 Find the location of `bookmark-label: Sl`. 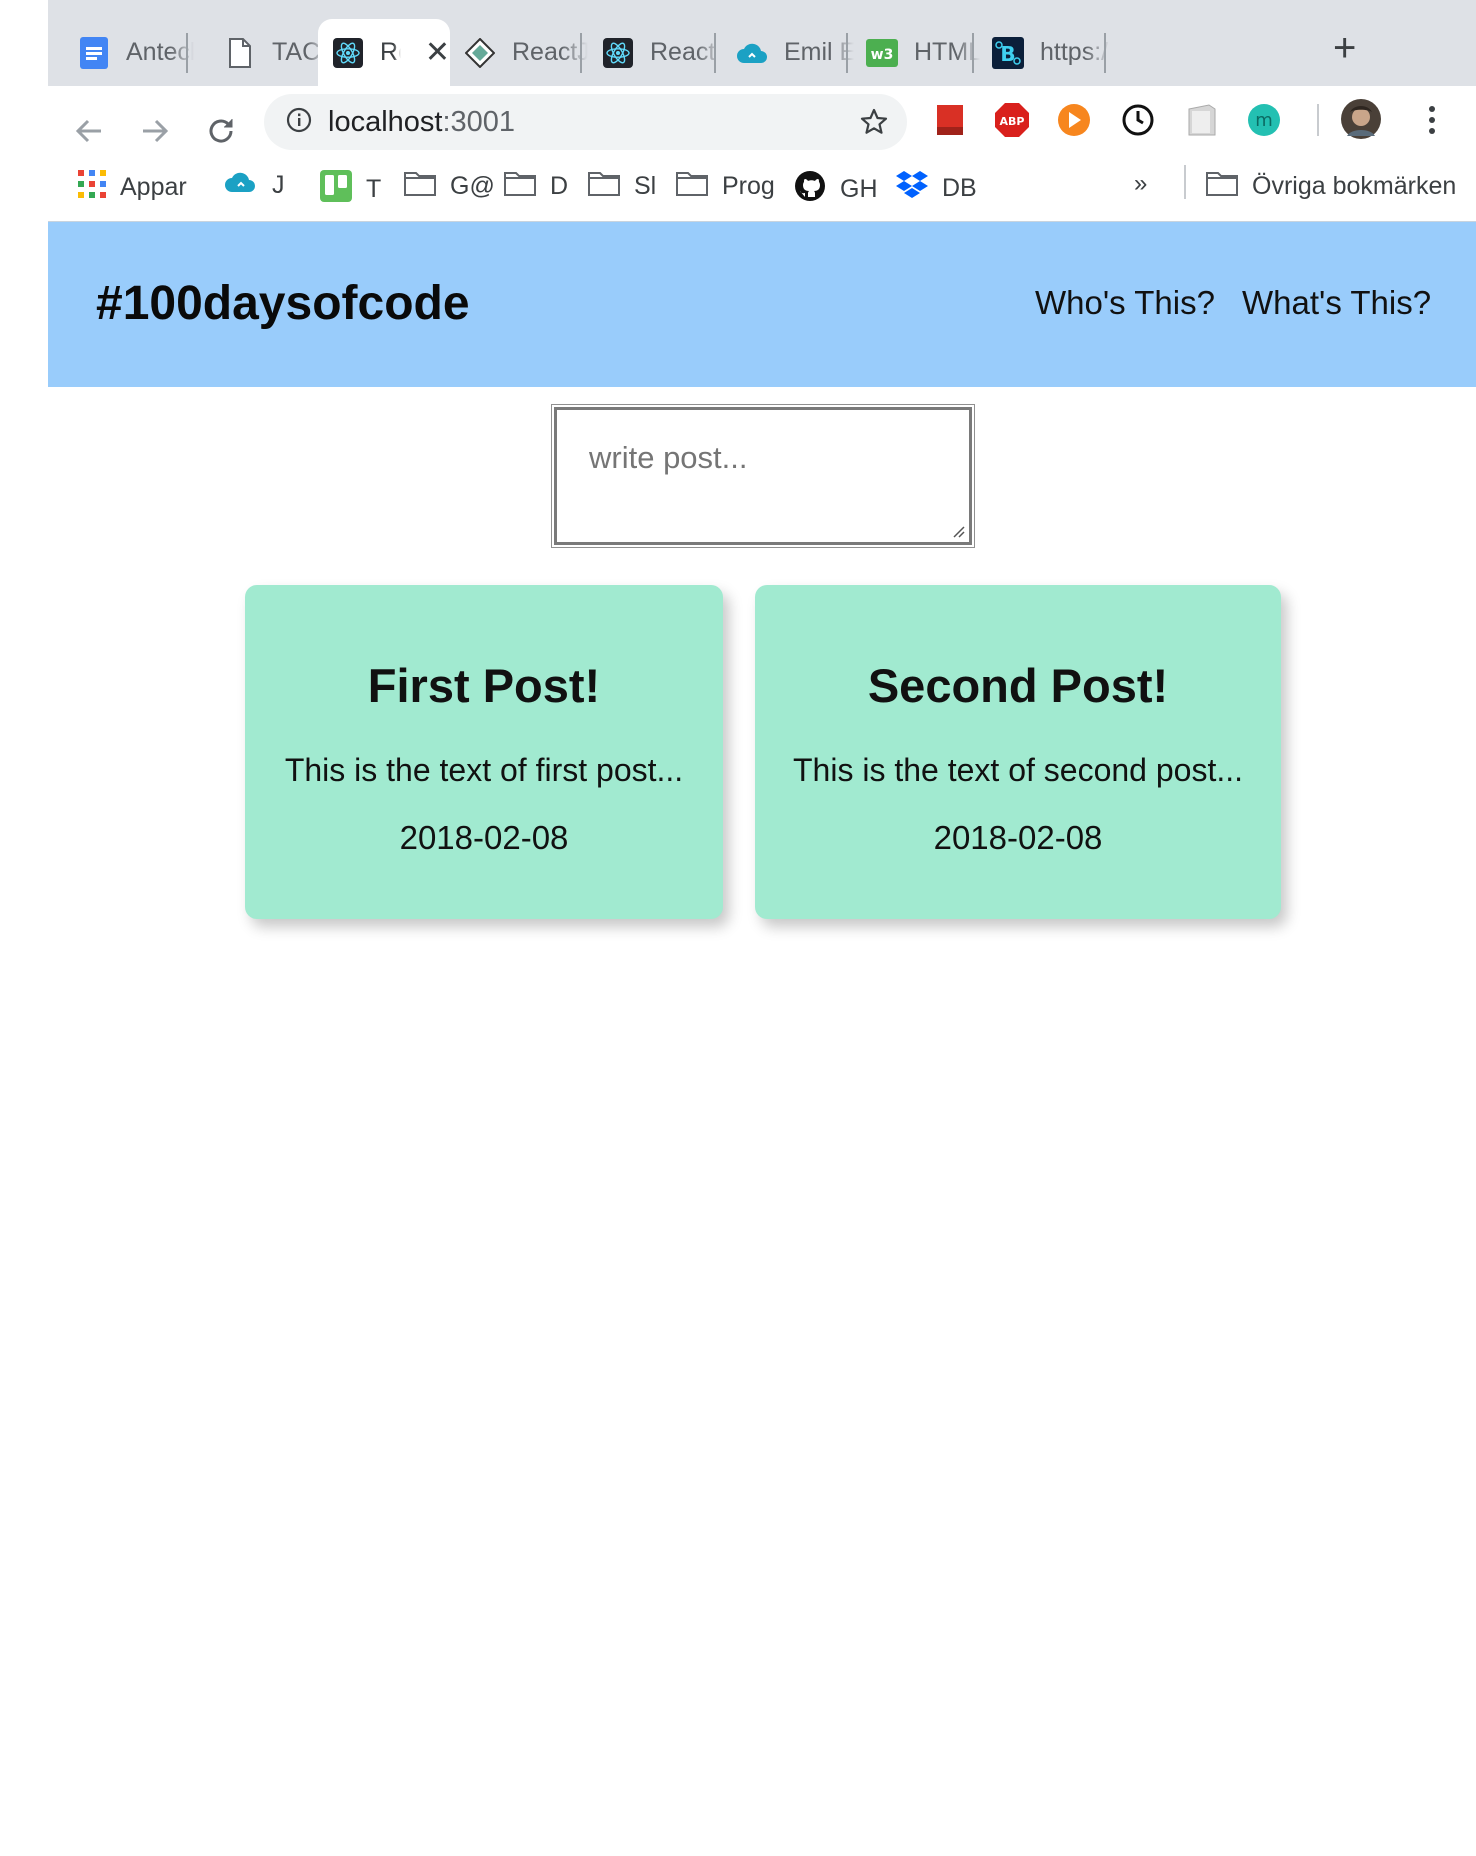

bookmark-label: Sl is located at coordinates (645, 186).